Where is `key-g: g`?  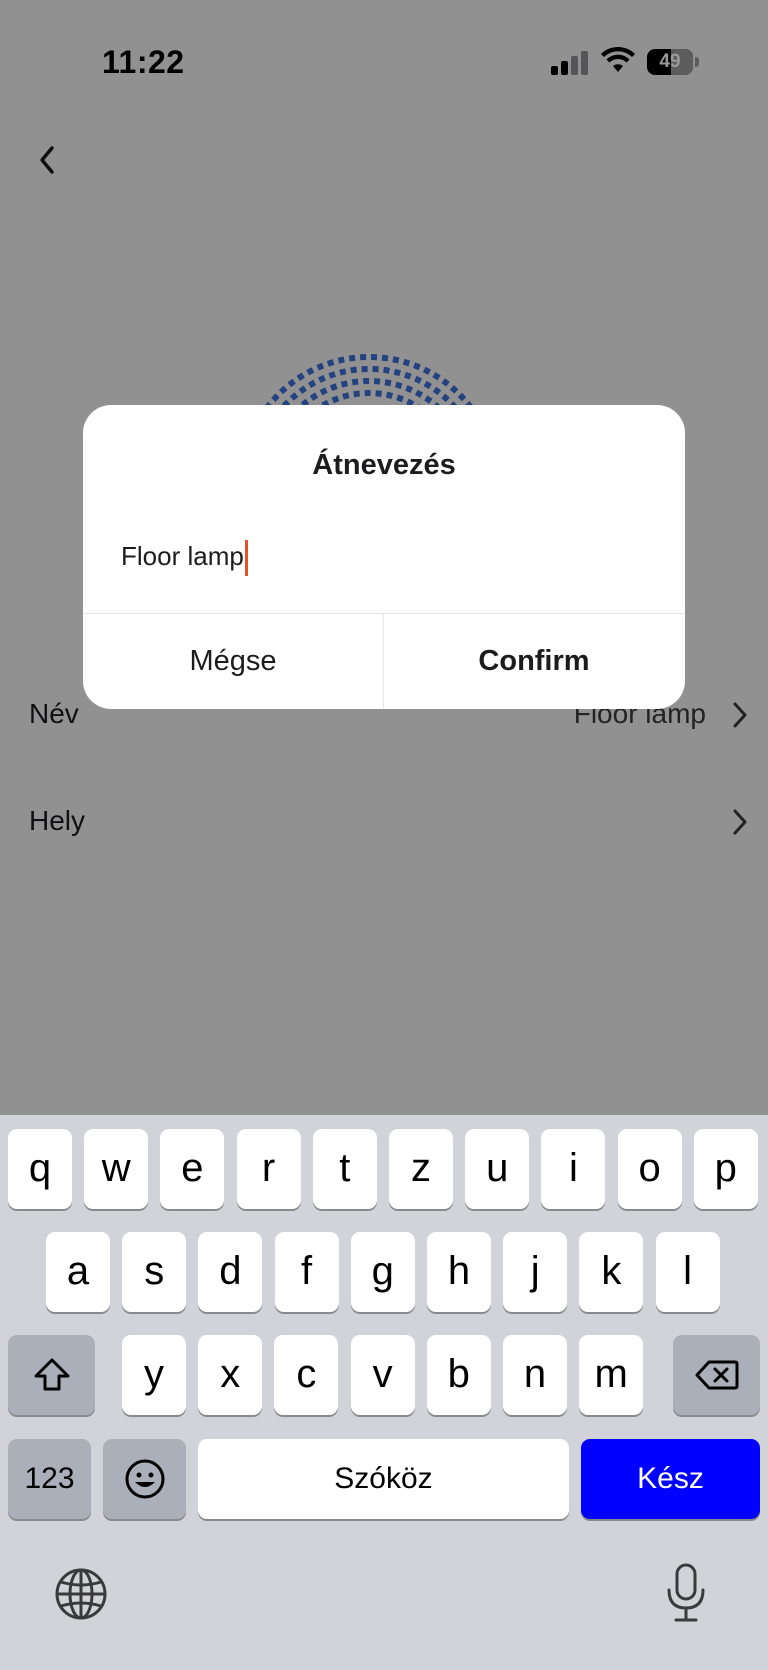 key-g: g is located at coordinates (382, 1272).